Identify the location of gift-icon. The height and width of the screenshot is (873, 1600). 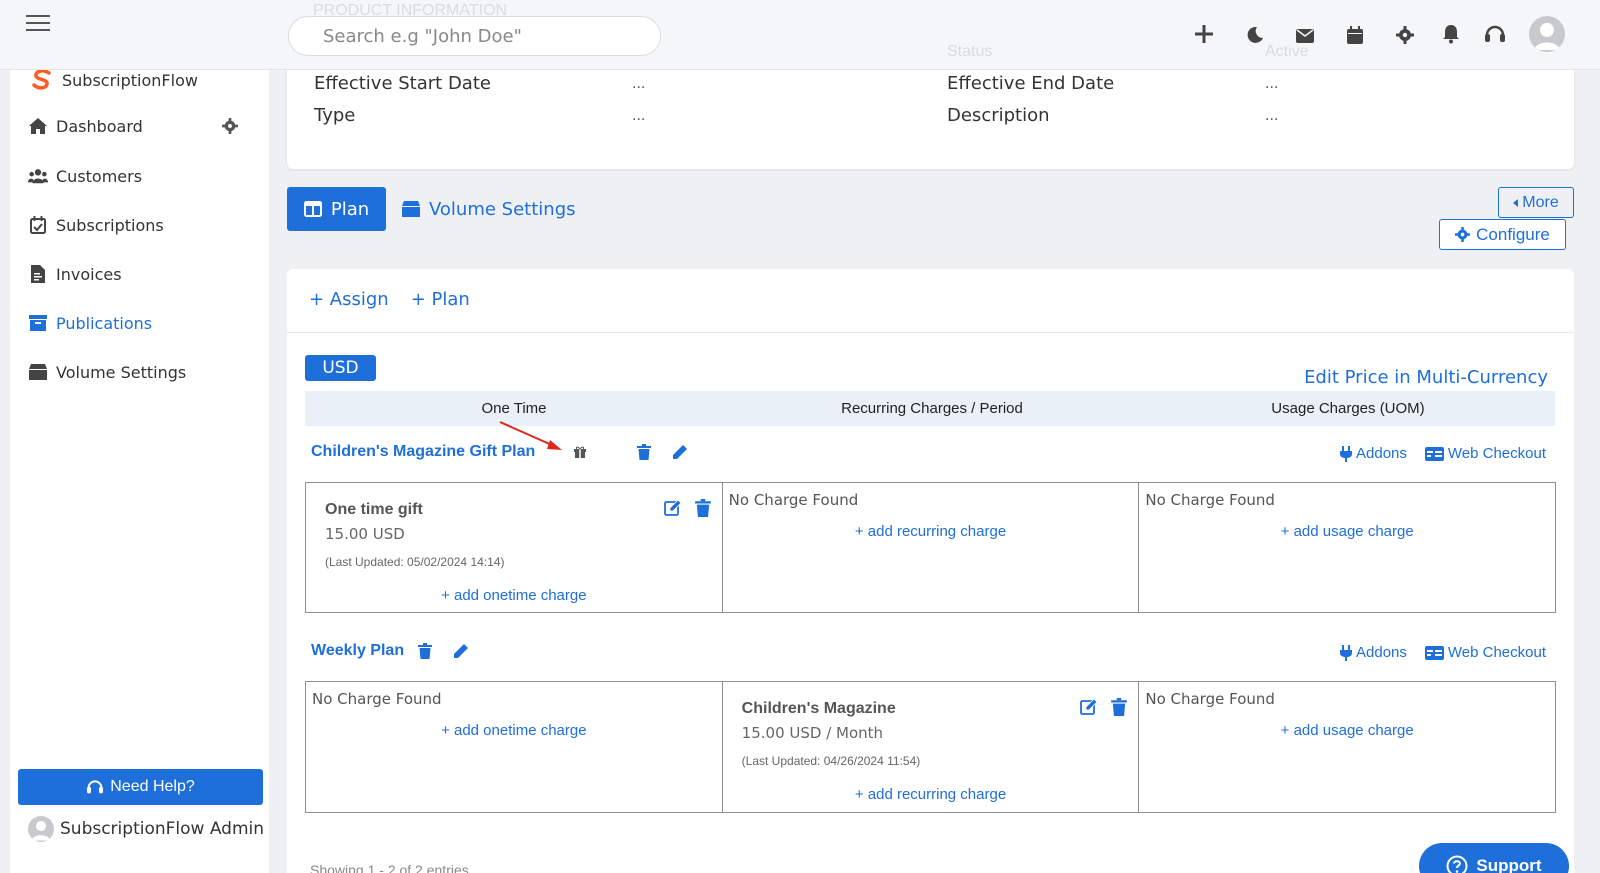
(580, 452).